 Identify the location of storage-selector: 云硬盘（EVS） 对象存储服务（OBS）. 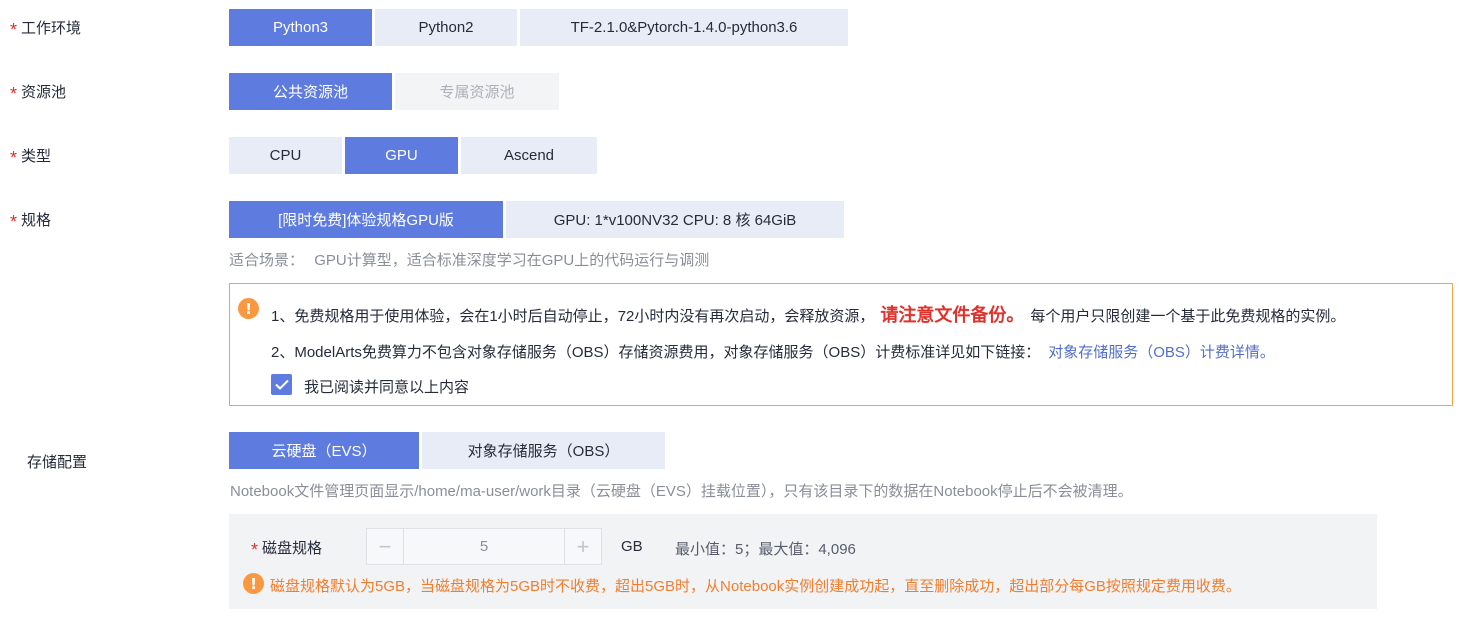
(447, 450).